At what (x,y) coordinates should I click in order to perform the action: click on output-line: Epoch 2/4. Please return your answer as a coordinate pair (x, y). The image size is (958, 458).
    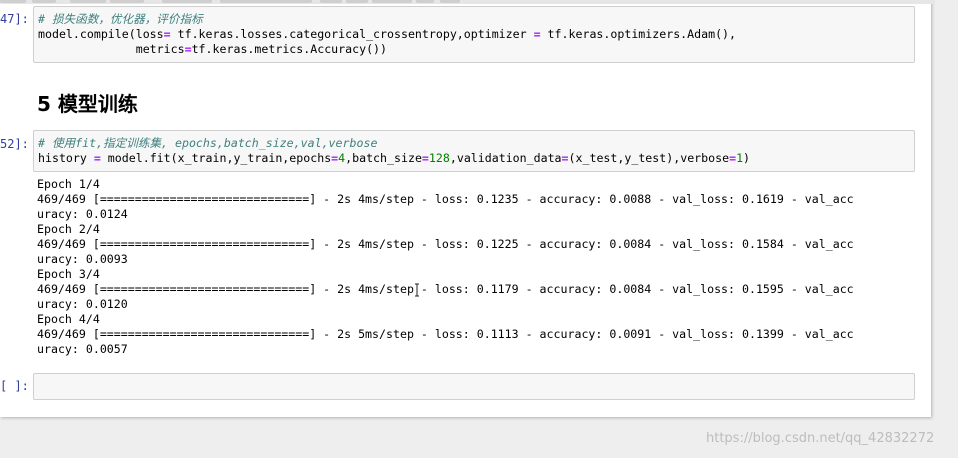
    Looking at the image, I should click on (68, 229).